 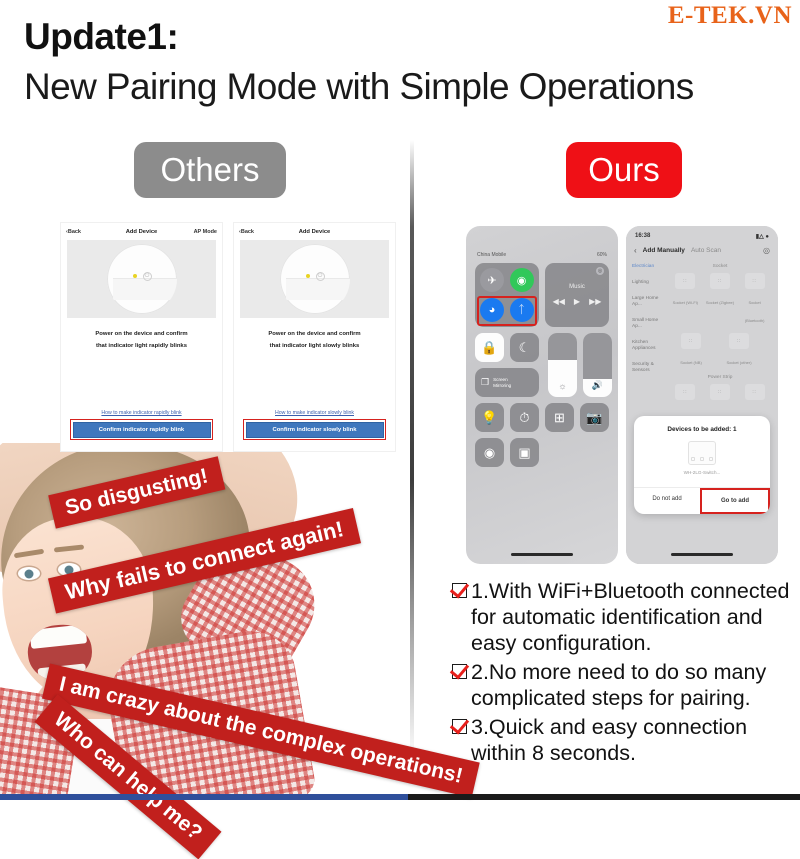 I want to click on tab-add-manually: Add Manually, so click(x=664, y=250).